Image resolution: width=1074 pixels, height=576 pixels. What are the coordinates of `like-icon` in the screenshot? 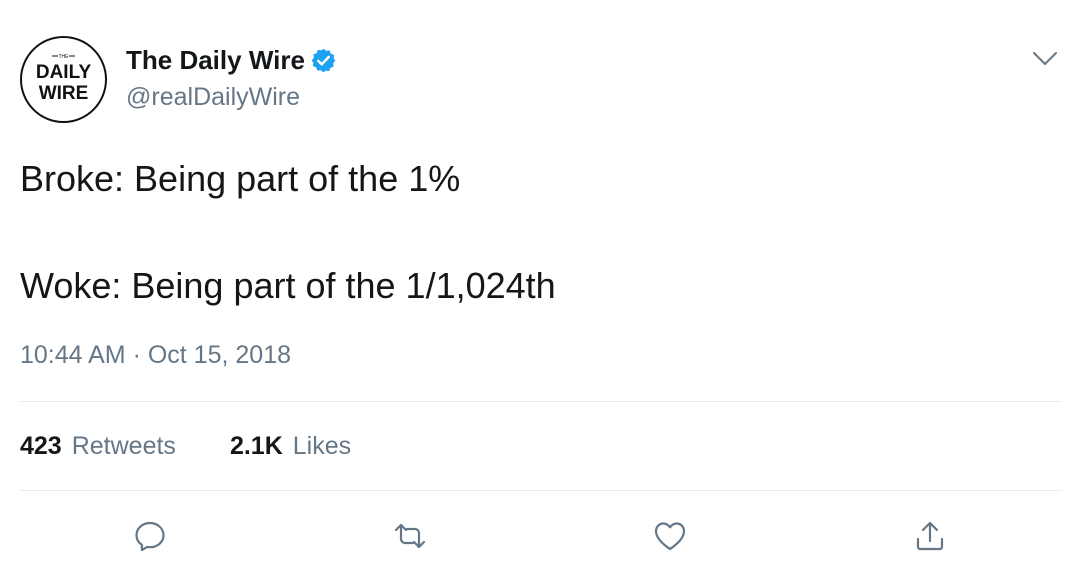 It's located at (670, 536).